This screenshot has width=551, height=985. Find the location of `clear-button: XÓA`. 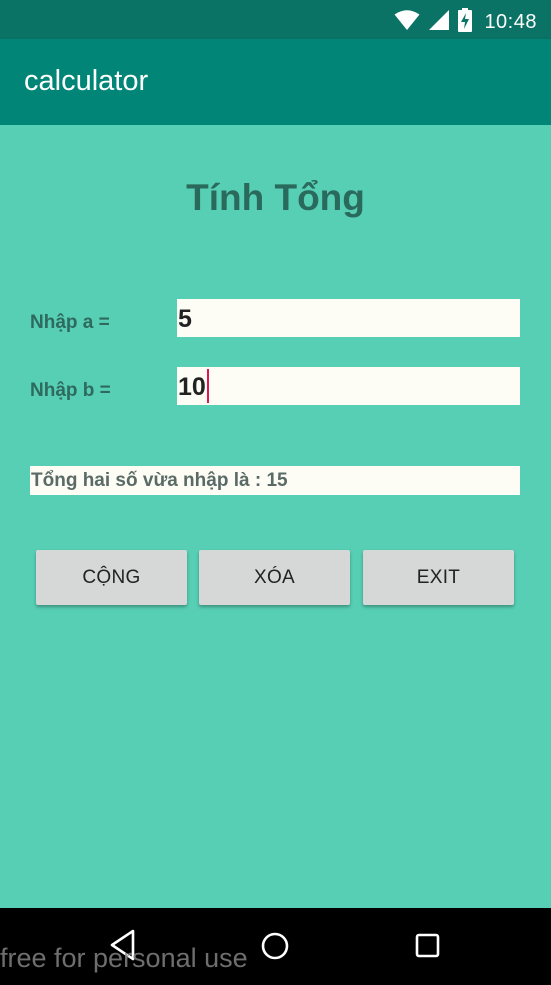

clear-button: XÓA is located at coordinates (274, 577).